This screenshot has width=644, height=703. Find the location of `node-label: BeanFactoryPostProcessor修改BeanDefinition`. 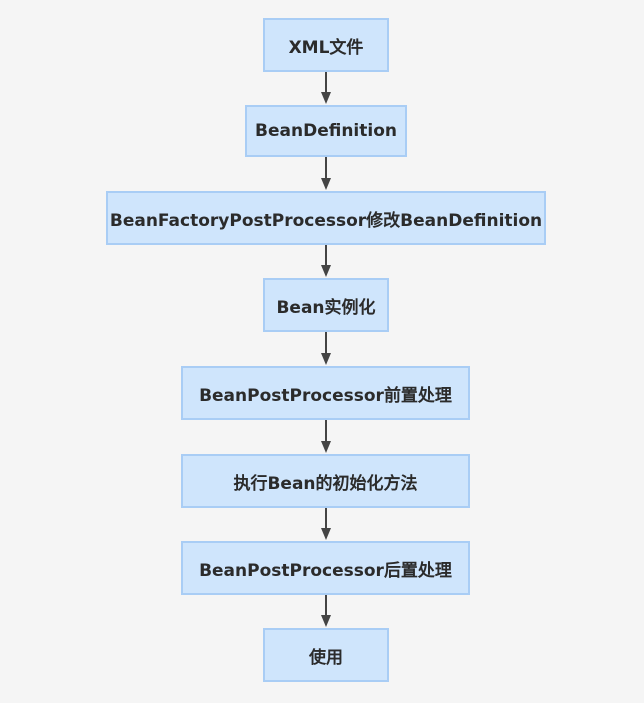

node-label: BeanFactoryPostProcessor修改BeanDefinition is located at coordinates (326, 220).